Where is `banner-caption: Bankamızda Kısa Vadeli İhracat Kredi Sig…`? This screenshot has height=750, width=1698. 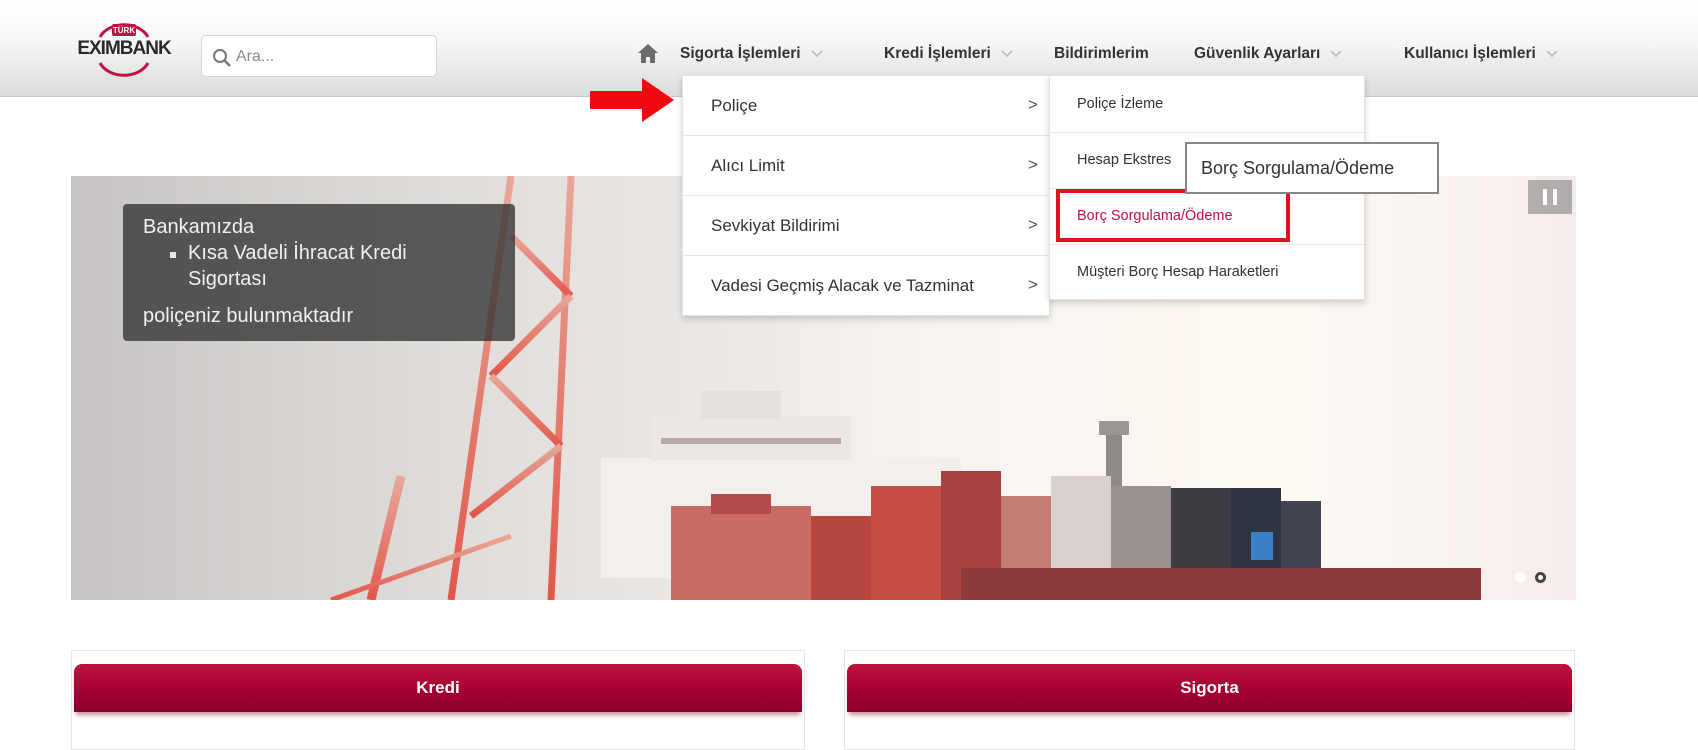
banner-caption: Bankamızda Kısa Vadeli İhracat Kredi Sig… is located at coordinates (319, 272).